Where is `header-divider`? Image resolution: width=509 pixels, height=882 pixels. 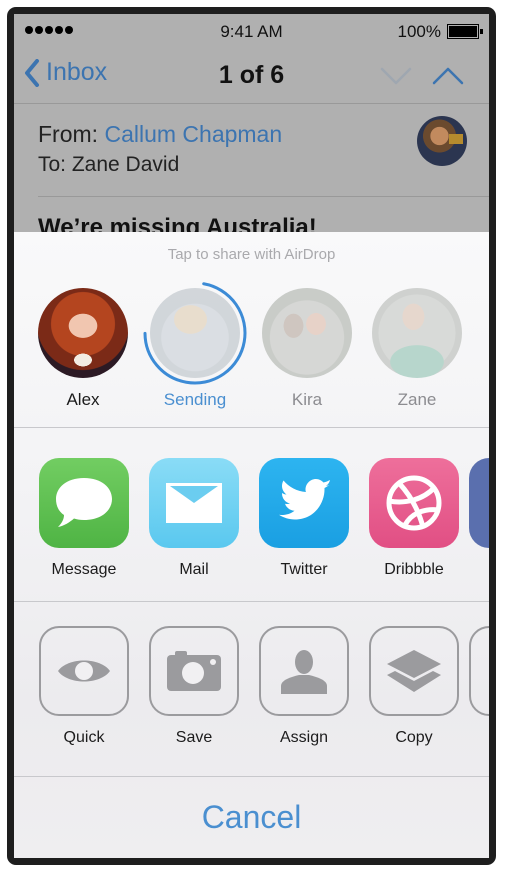
header-divider is located at coordinates (263, 196).